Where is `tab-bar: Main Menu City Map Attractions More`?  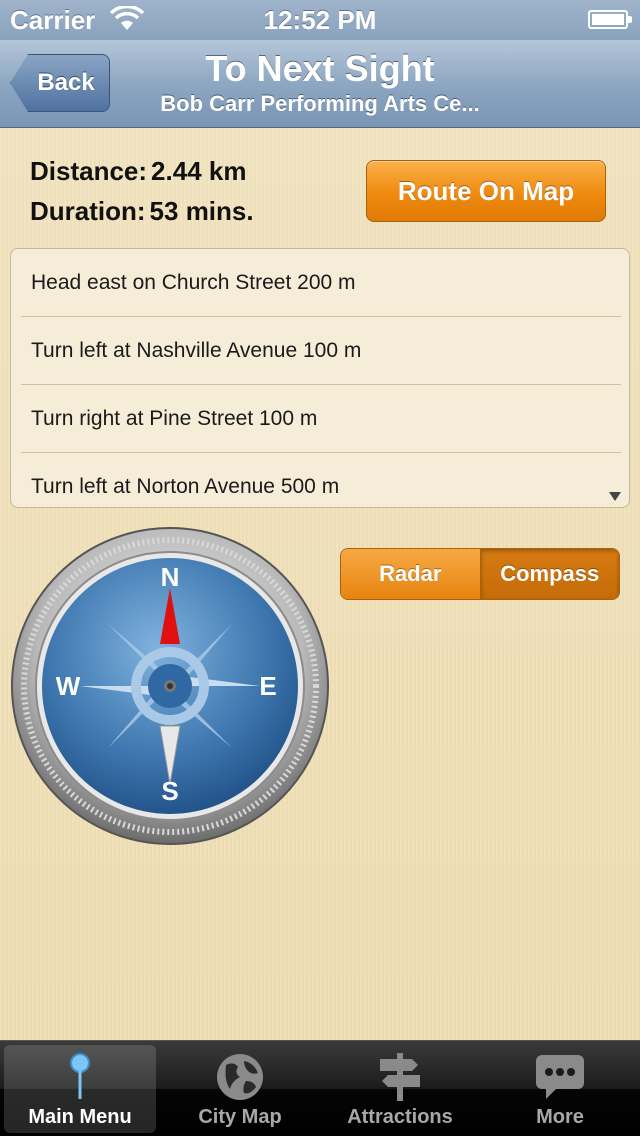 tab-bar: Main Menu City Map Attractions More is located at coordinates (320, 1088).